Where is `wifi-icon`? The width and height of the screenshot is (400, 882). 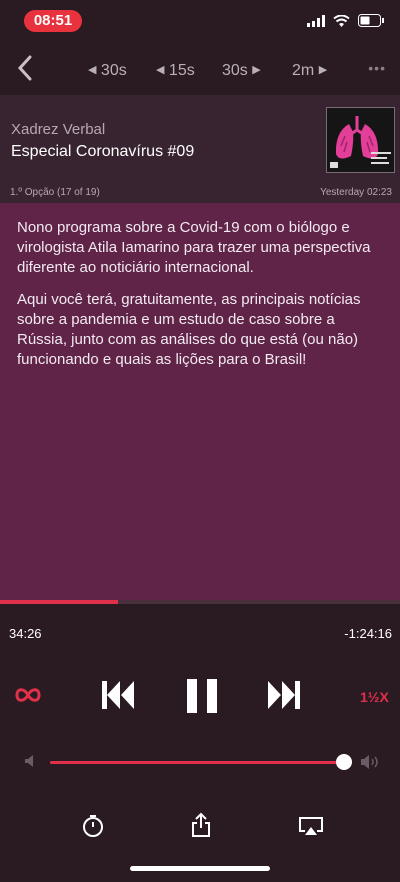
wifi-icon is located at coordinates (341, 20).